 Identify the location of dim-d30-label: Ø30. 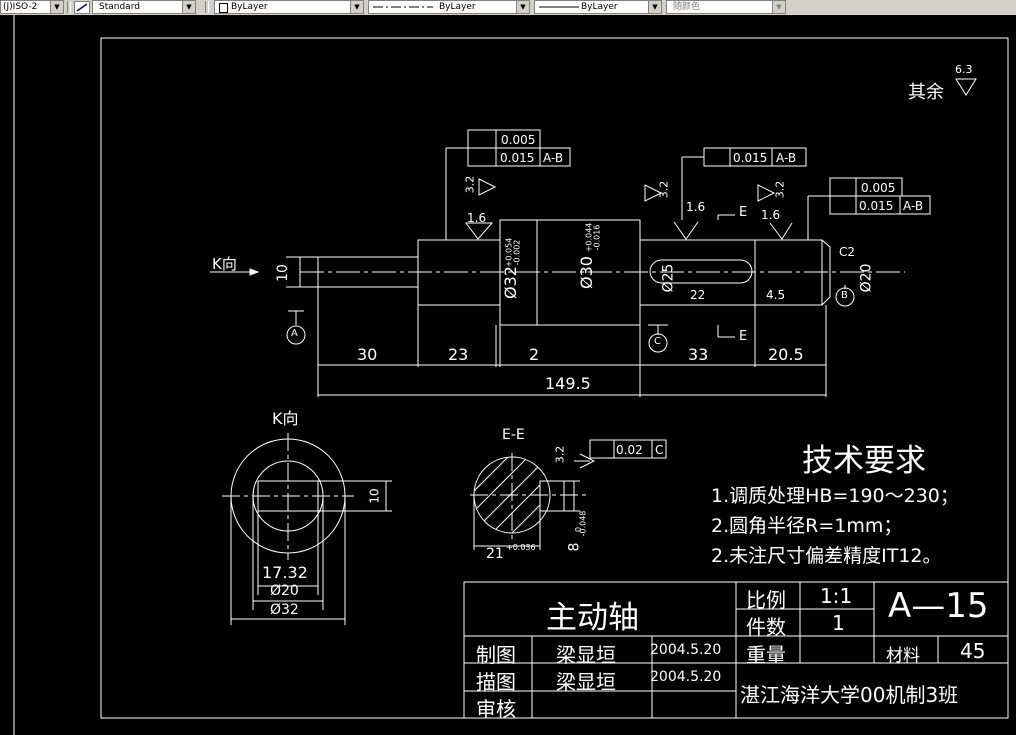
(586, 272).